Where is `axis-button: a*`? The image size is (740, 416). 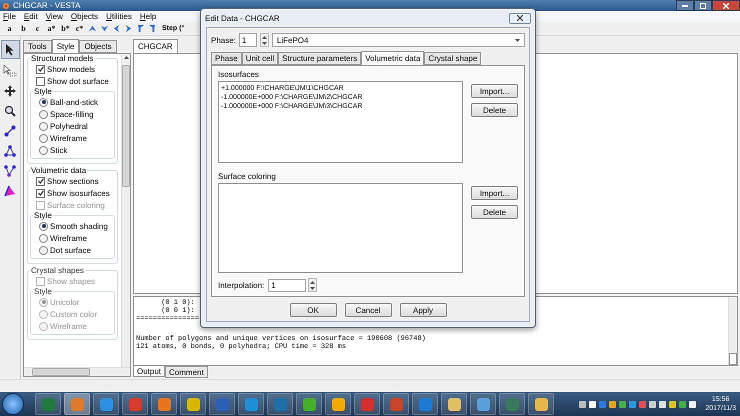 axis-button: a* is located at coordinates (51, 28).